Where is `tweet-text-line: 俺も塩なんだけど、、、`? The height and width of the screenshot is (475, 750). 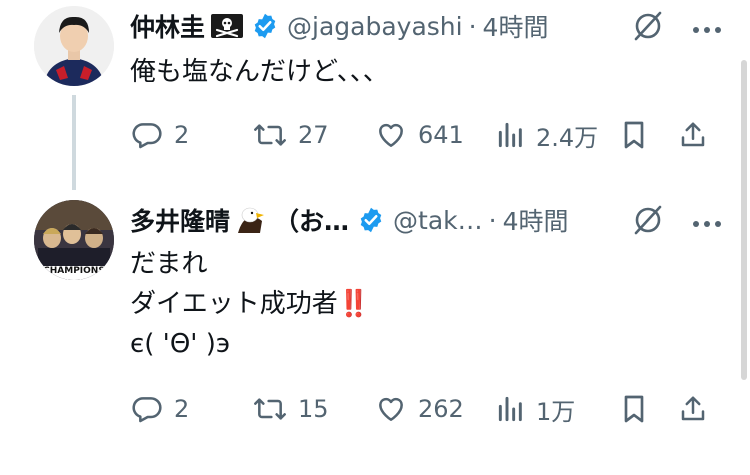
tweet-text-line: 俺も塩なんだけど、、、 is located at coordinates (259, 72).